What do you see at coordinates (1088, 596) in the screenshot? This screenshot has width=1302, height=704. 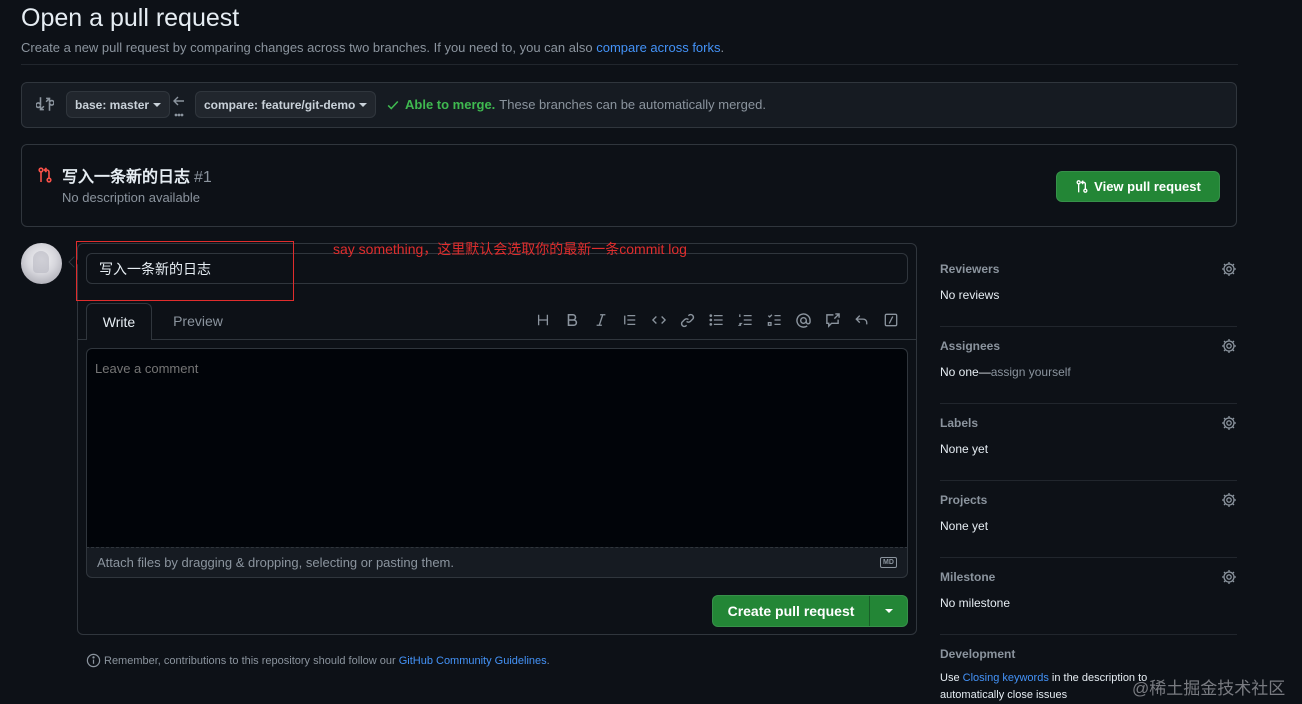 I see `sidebar-milestone: Milestone No milestone` at bounding box center [1088, 596].